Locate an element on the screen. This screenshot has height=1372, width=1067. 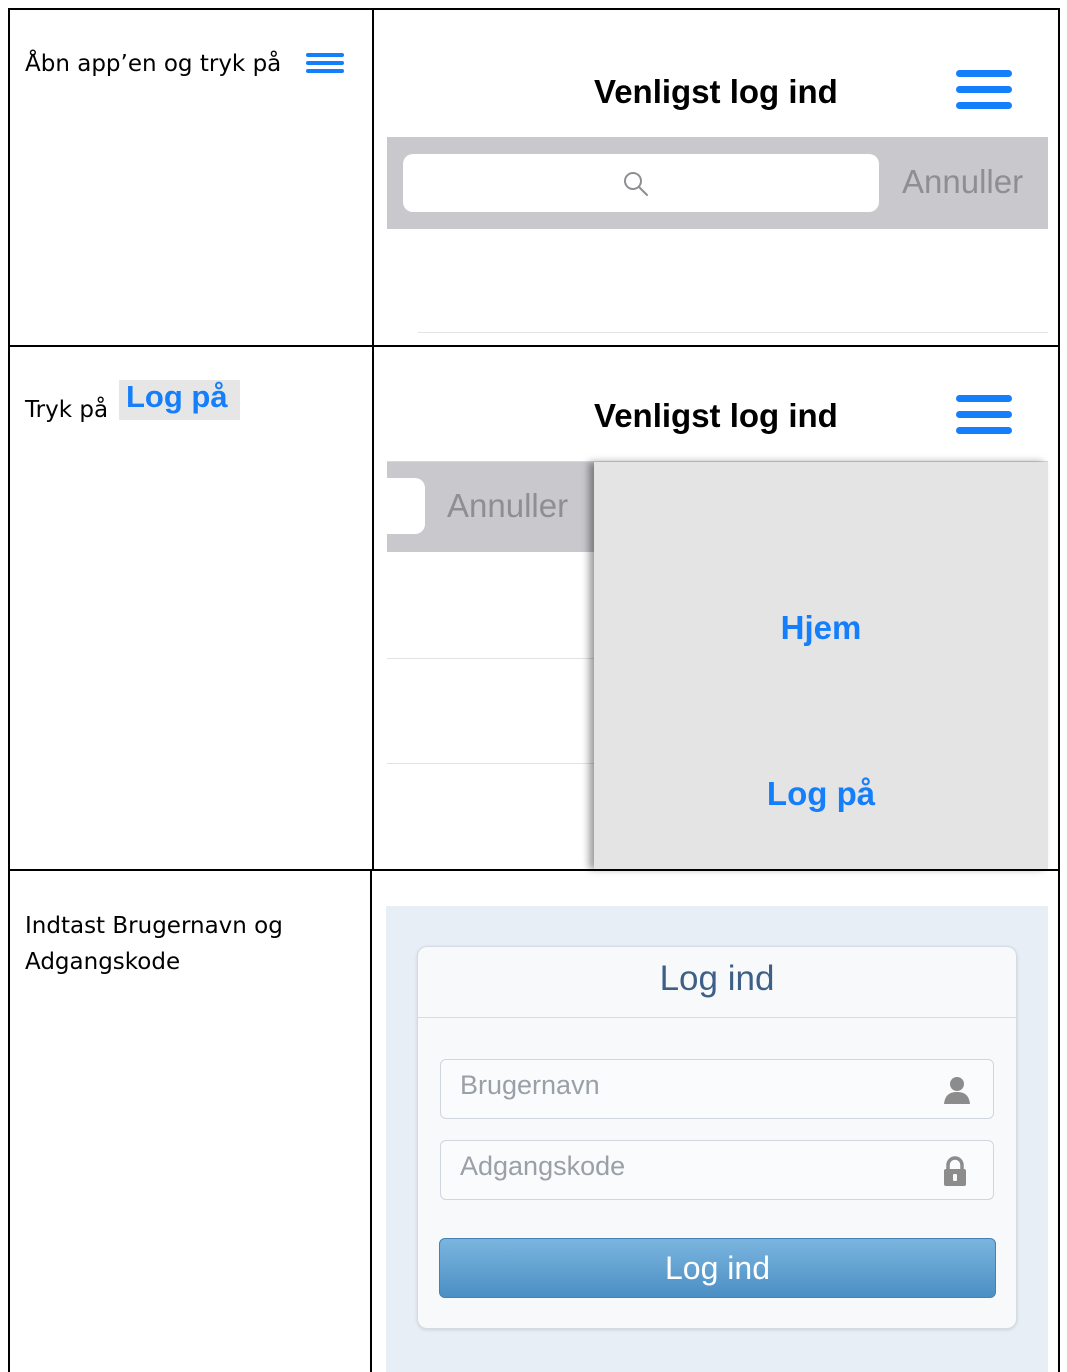
highlighted-label: Log på is located at coordinates (179, 399).